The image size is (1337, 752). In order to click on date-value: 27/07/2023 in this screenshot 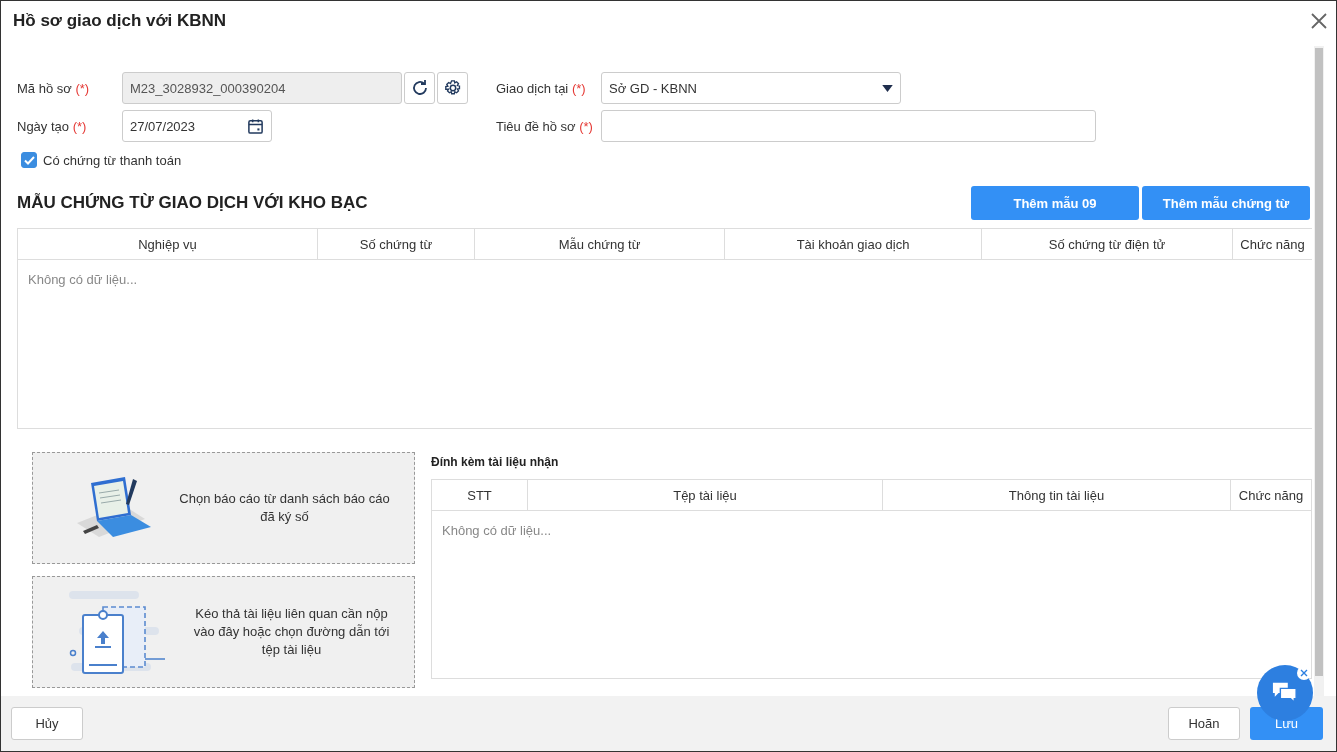, I will do `click(163, 126)`.